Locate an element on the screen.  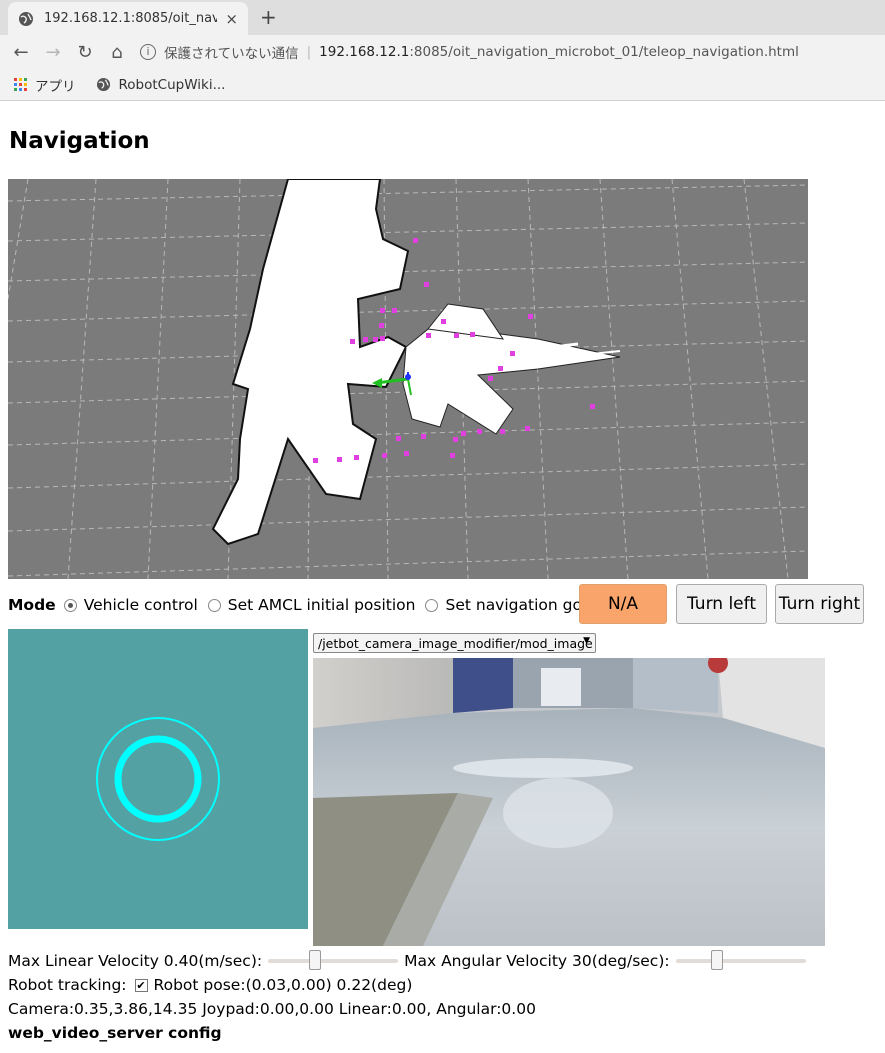
radio-navigation-goal is located at coordinates (432, 605).